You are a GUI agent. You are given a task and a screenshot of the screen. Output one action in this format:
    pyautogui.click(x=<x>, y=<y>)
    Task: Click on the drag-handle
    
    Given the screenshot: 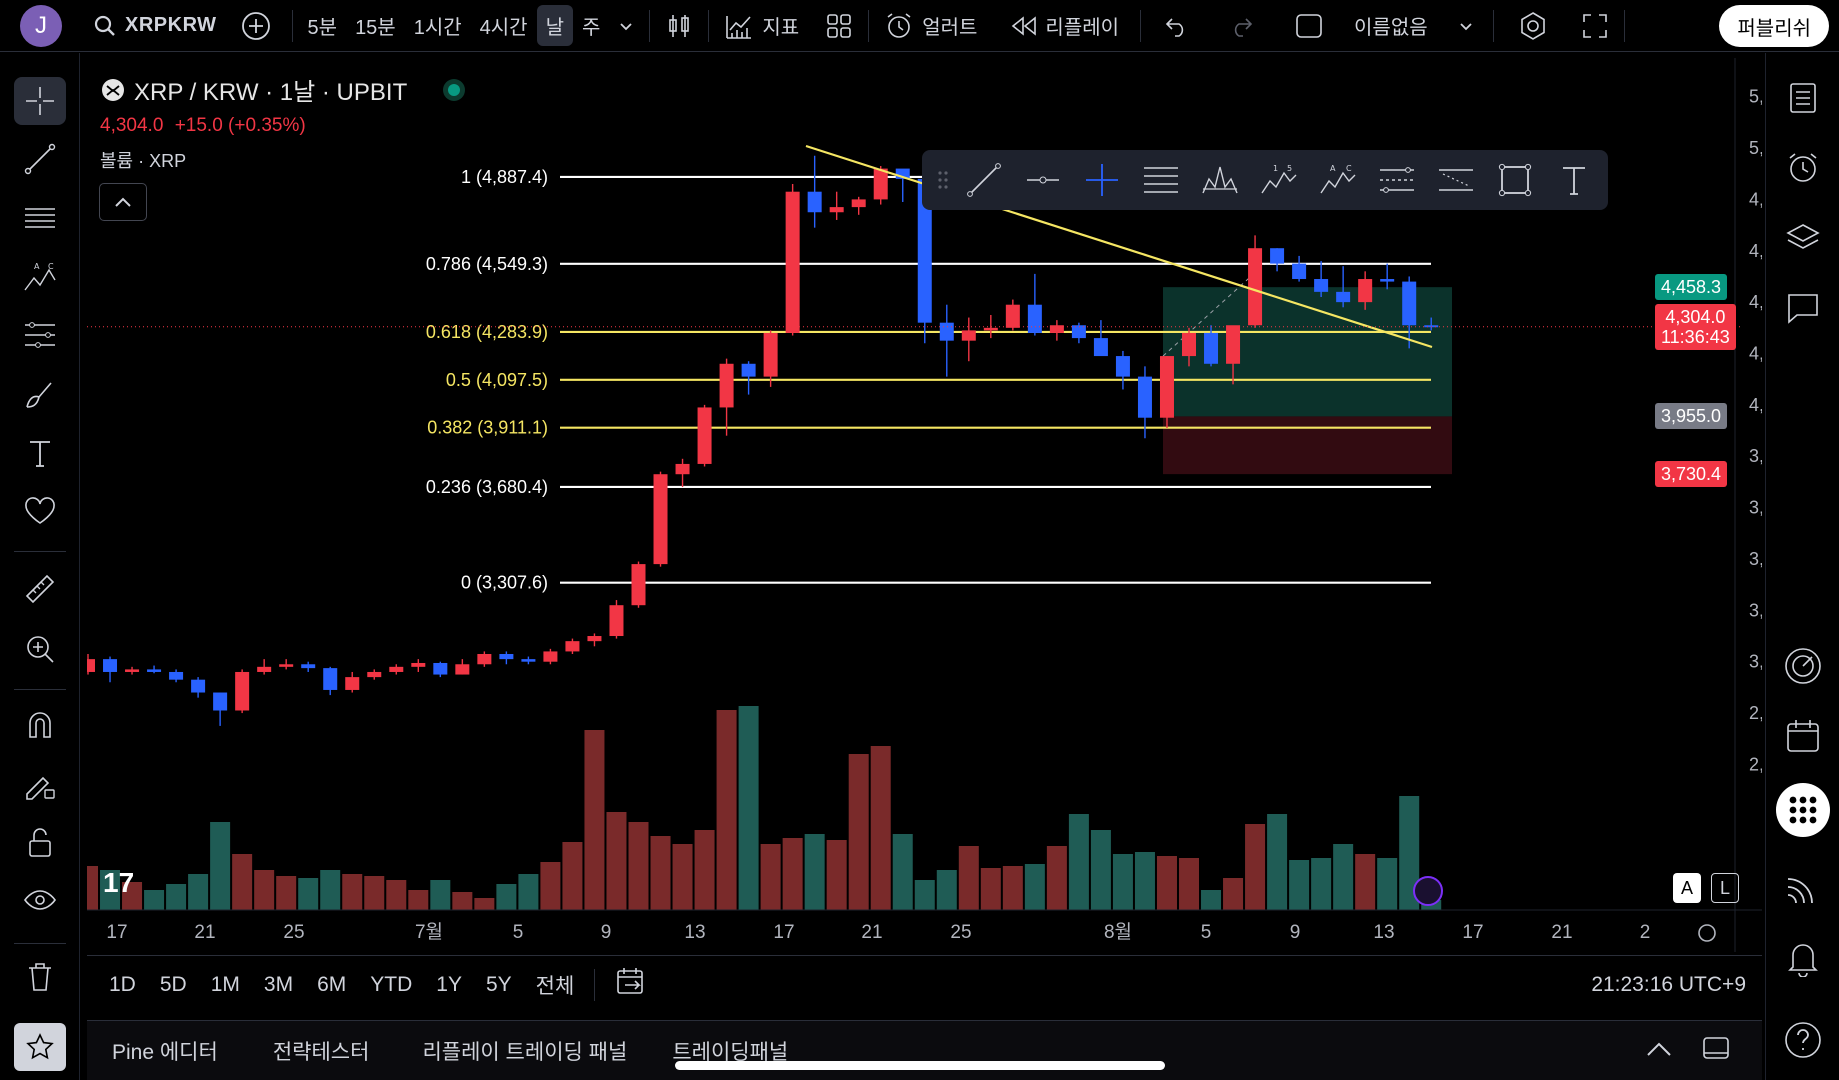 What is the action you would take?
    pyautogui.click(x=943, y=180)
    